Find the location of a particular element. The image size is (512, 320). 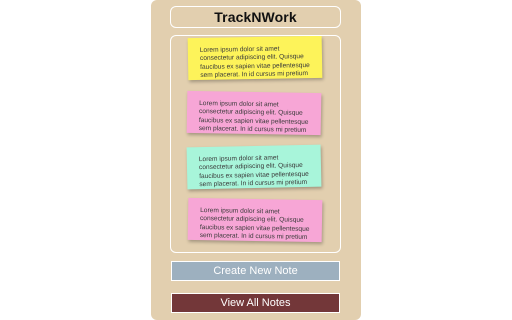

view-all-notes-button: View All Notes is located at coordinates (255, 303).